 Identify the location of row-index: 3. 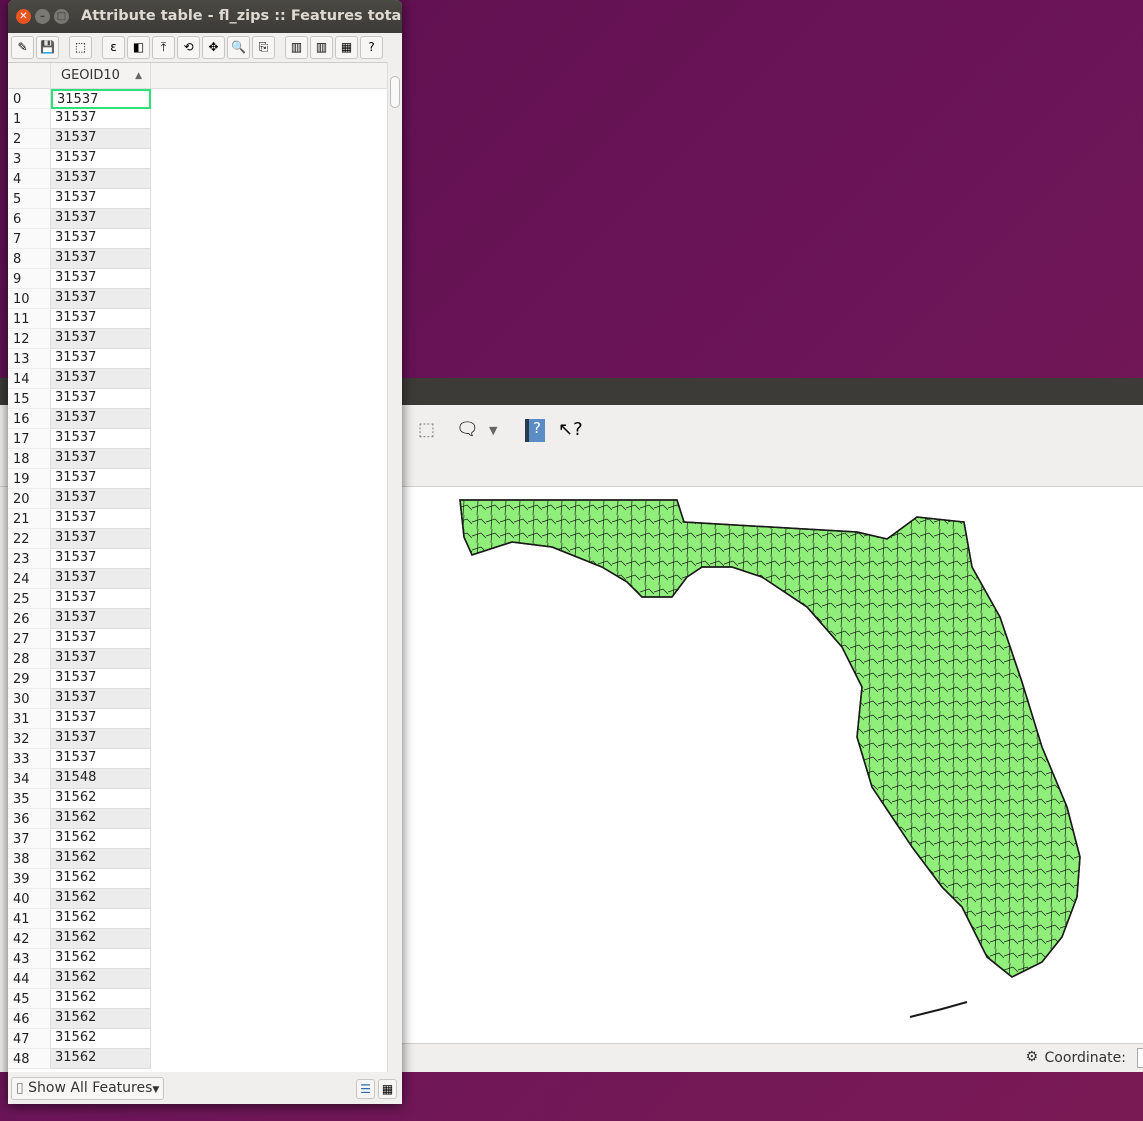
(29, 159).